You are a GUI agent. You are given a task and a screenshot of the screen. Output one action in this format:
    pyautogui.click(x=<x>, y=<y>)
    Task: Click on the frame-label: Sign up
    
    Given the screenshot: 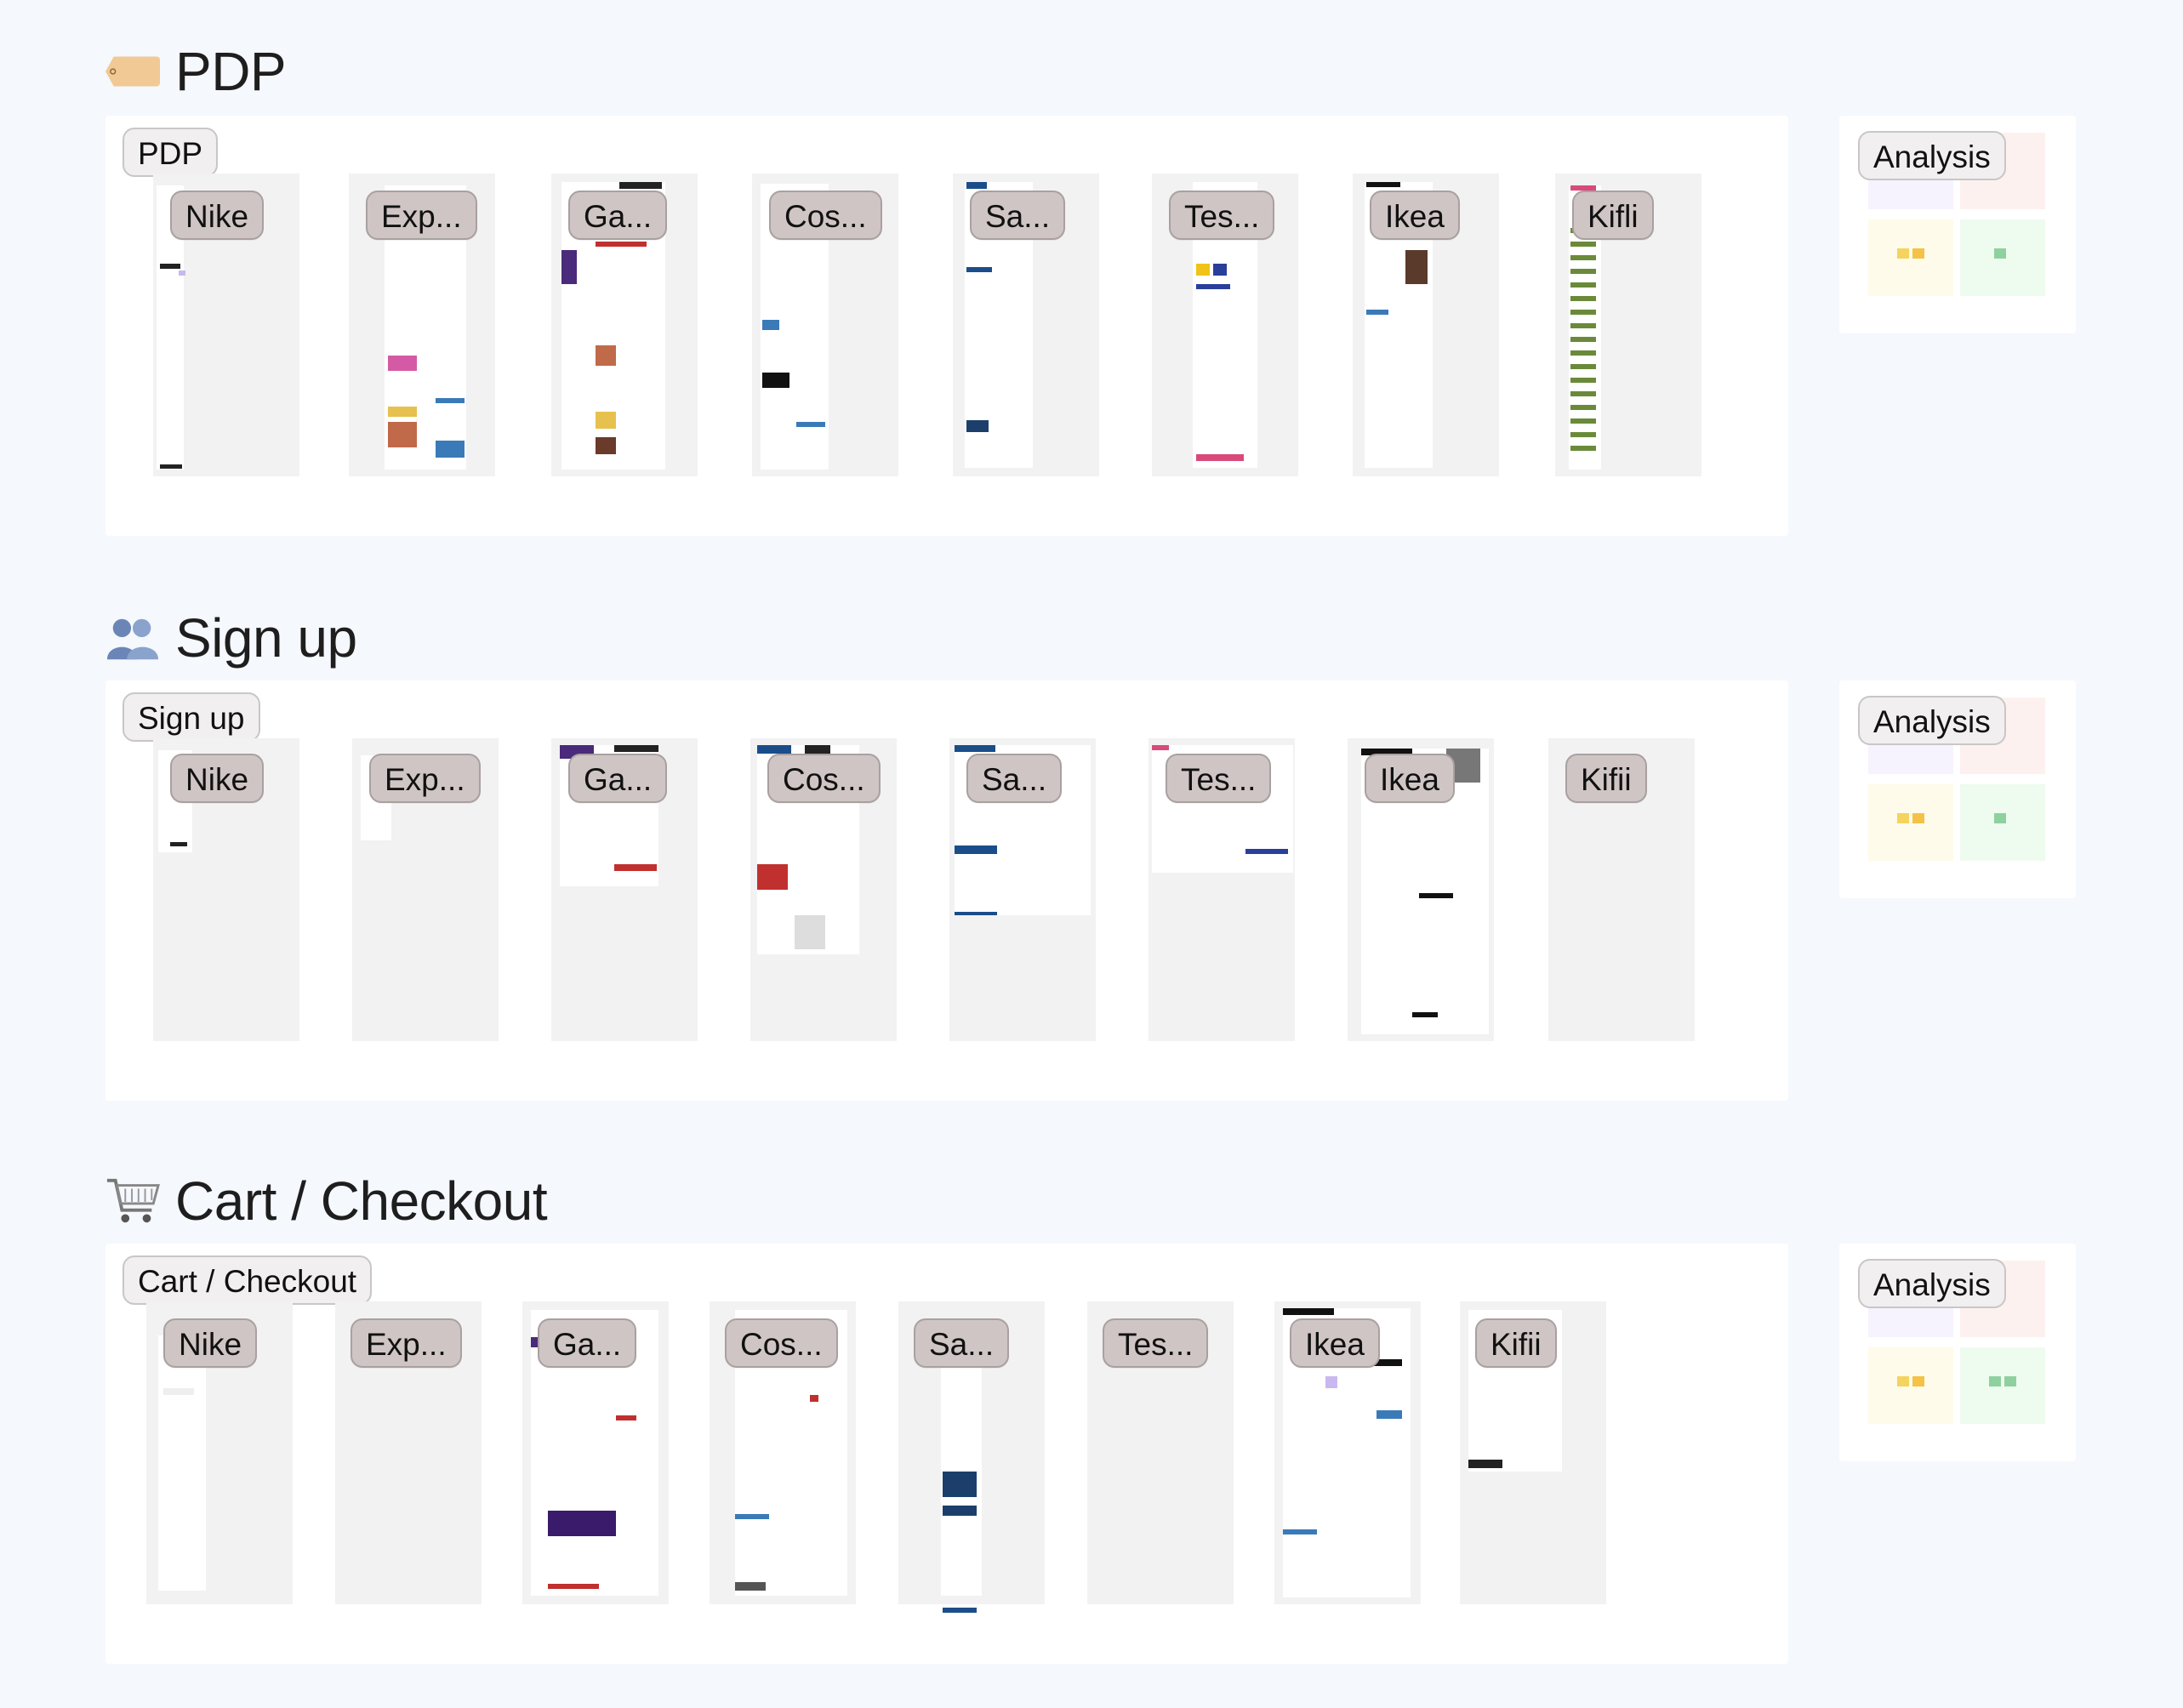 What is the action you would take?
    pyautogui.click(x=191, y=717)
    